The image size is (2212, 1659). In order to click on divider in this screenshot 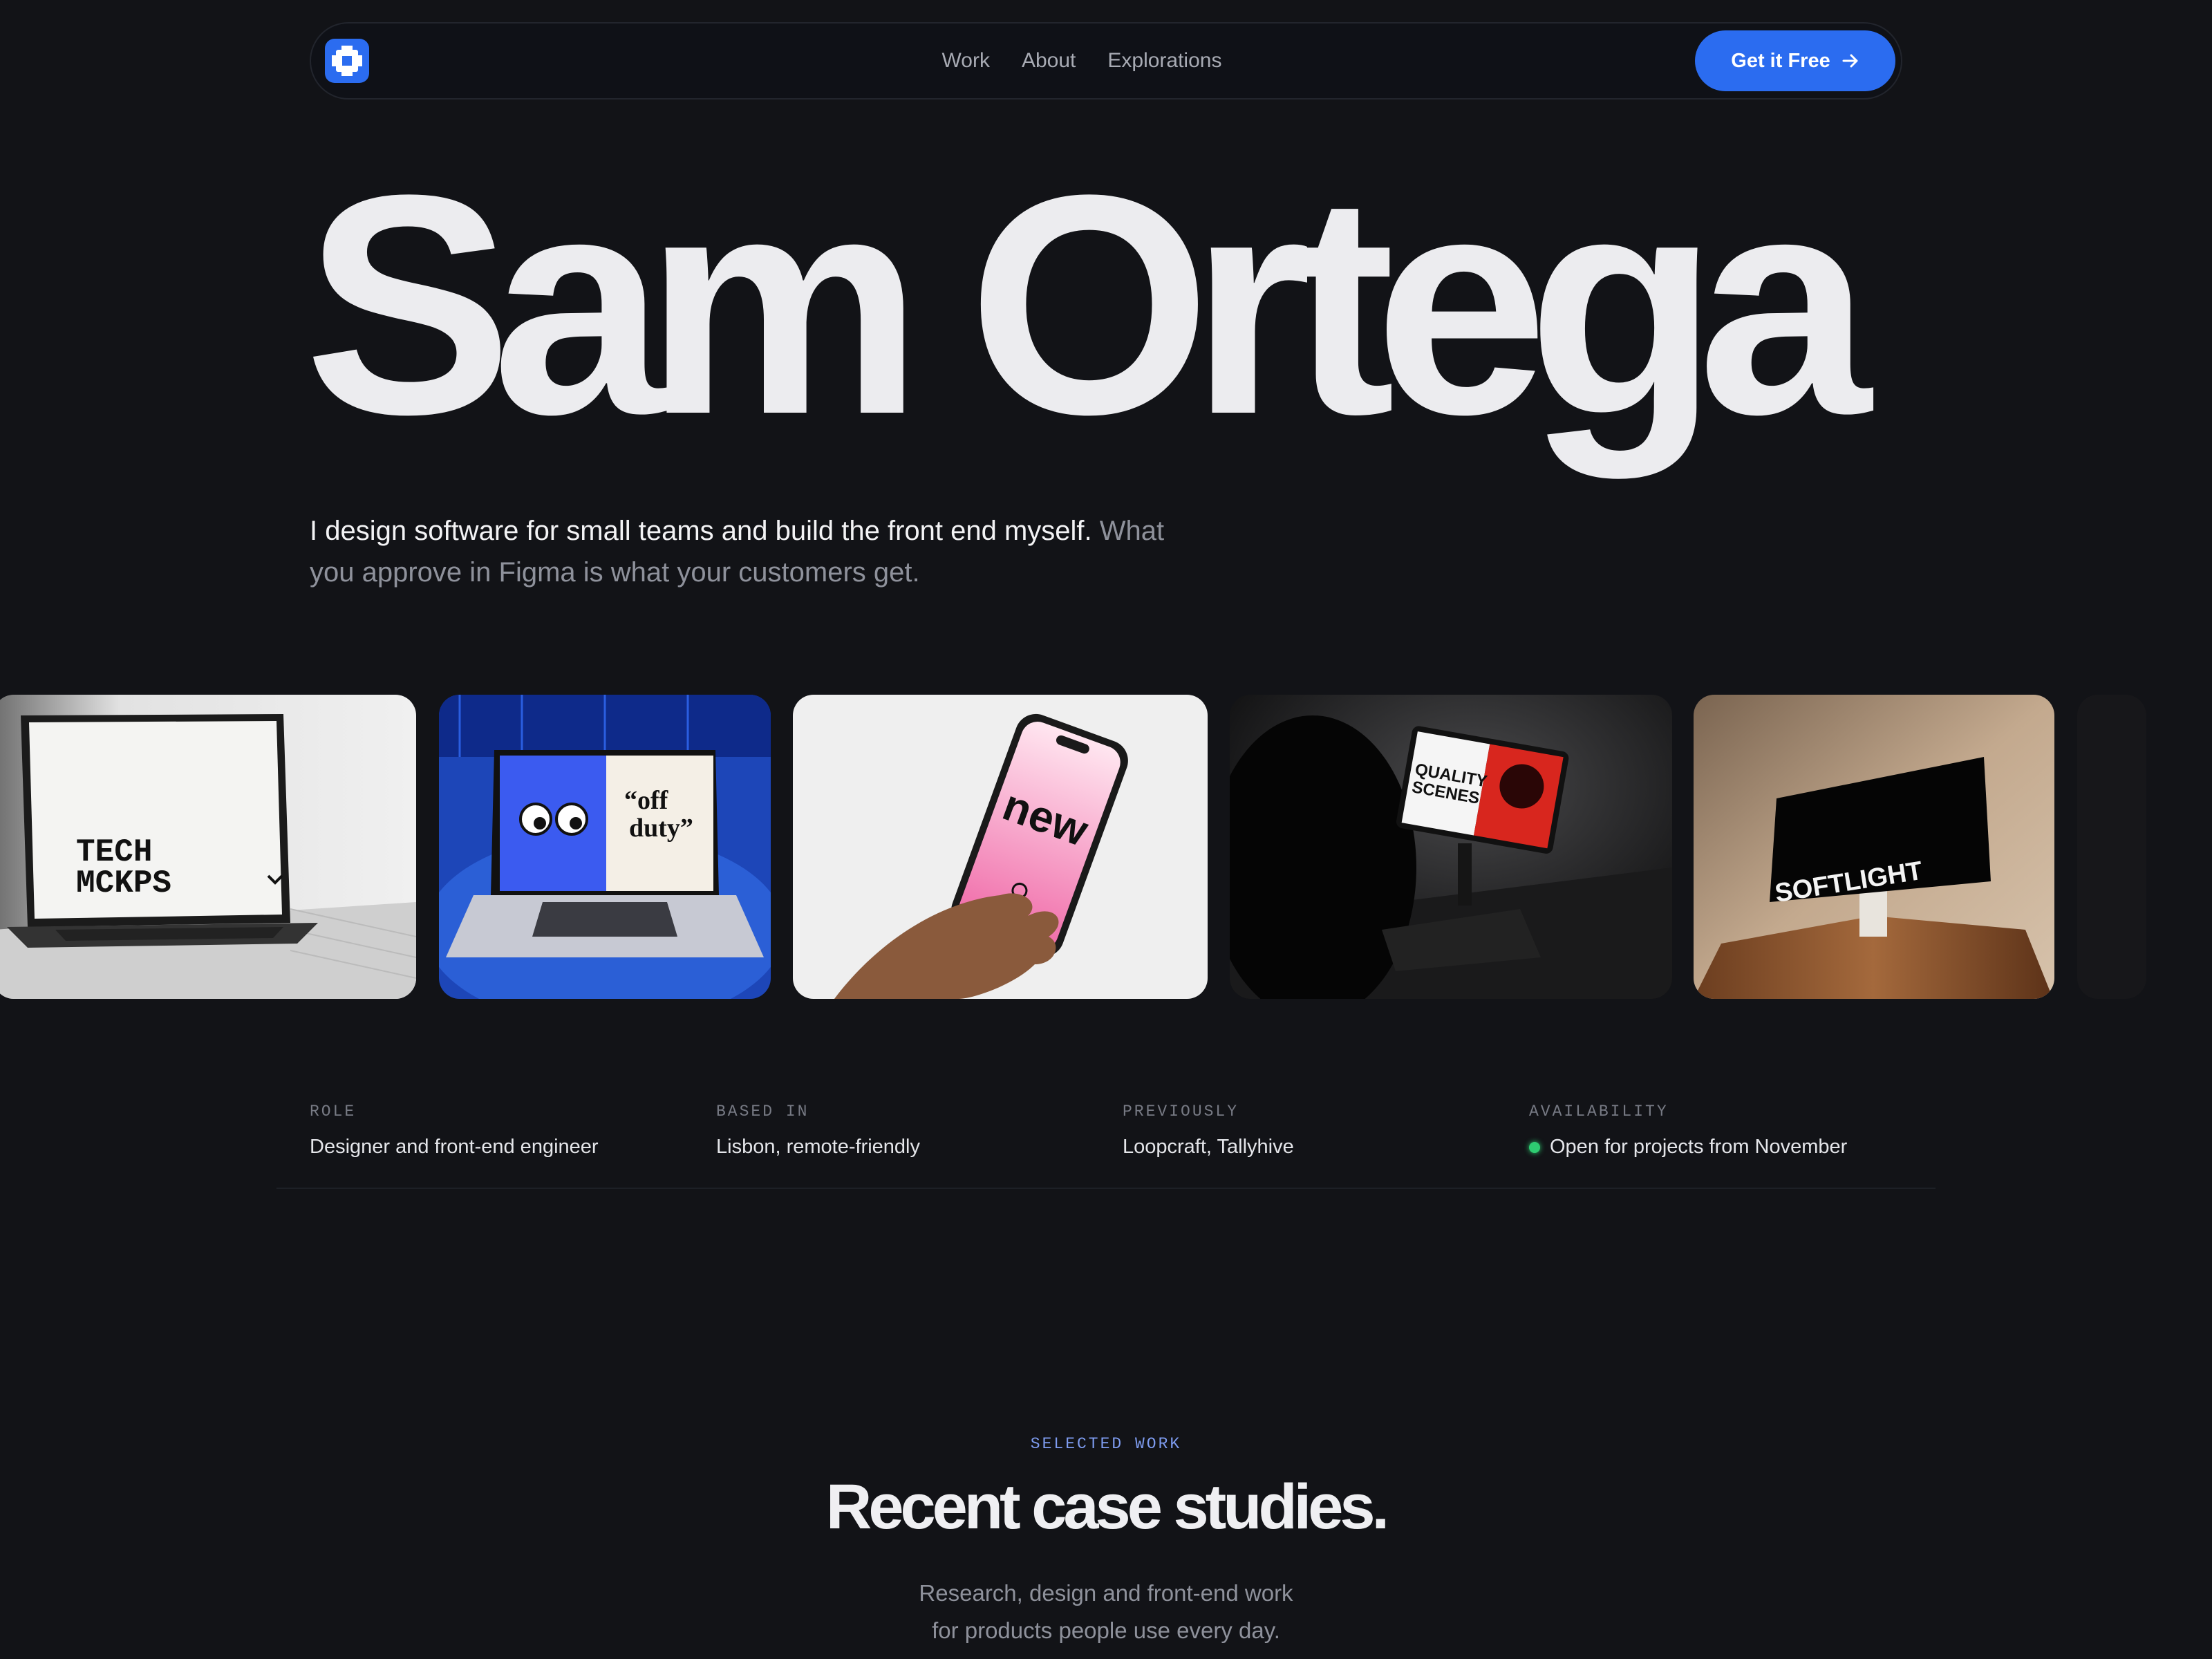, I will do `click(1106, 1188)`.